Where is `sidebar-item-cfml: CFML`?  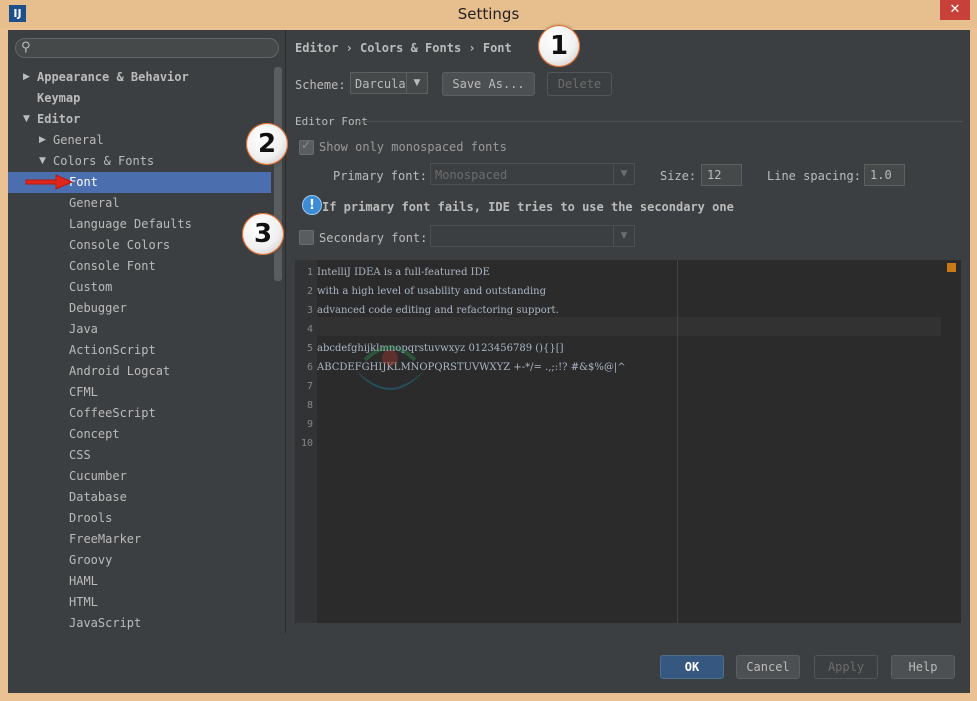 sidebar-item-cfml: CFML is located at coordinates (146, 392).